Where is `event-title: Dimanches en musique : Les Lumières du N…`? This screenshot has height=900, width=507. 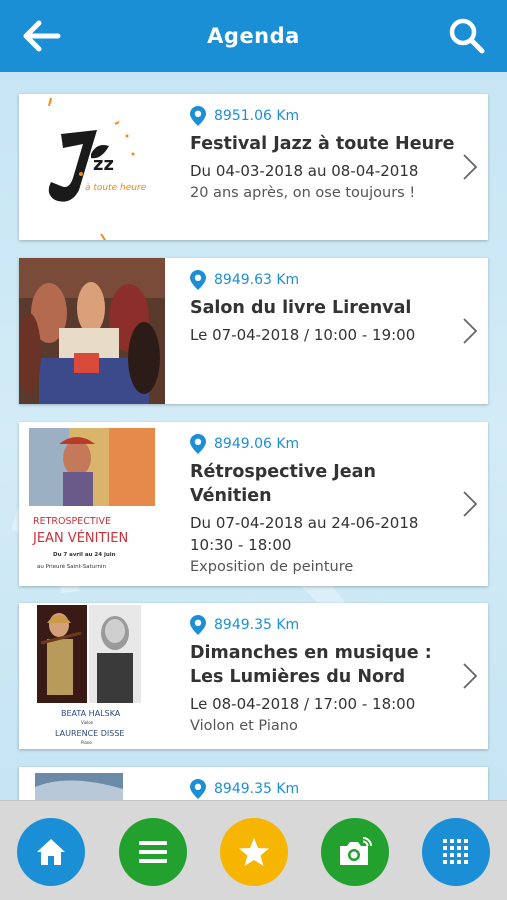
event-title: Dimanches en musique : Les Lumières du N… is located at coordinates (319, 665).